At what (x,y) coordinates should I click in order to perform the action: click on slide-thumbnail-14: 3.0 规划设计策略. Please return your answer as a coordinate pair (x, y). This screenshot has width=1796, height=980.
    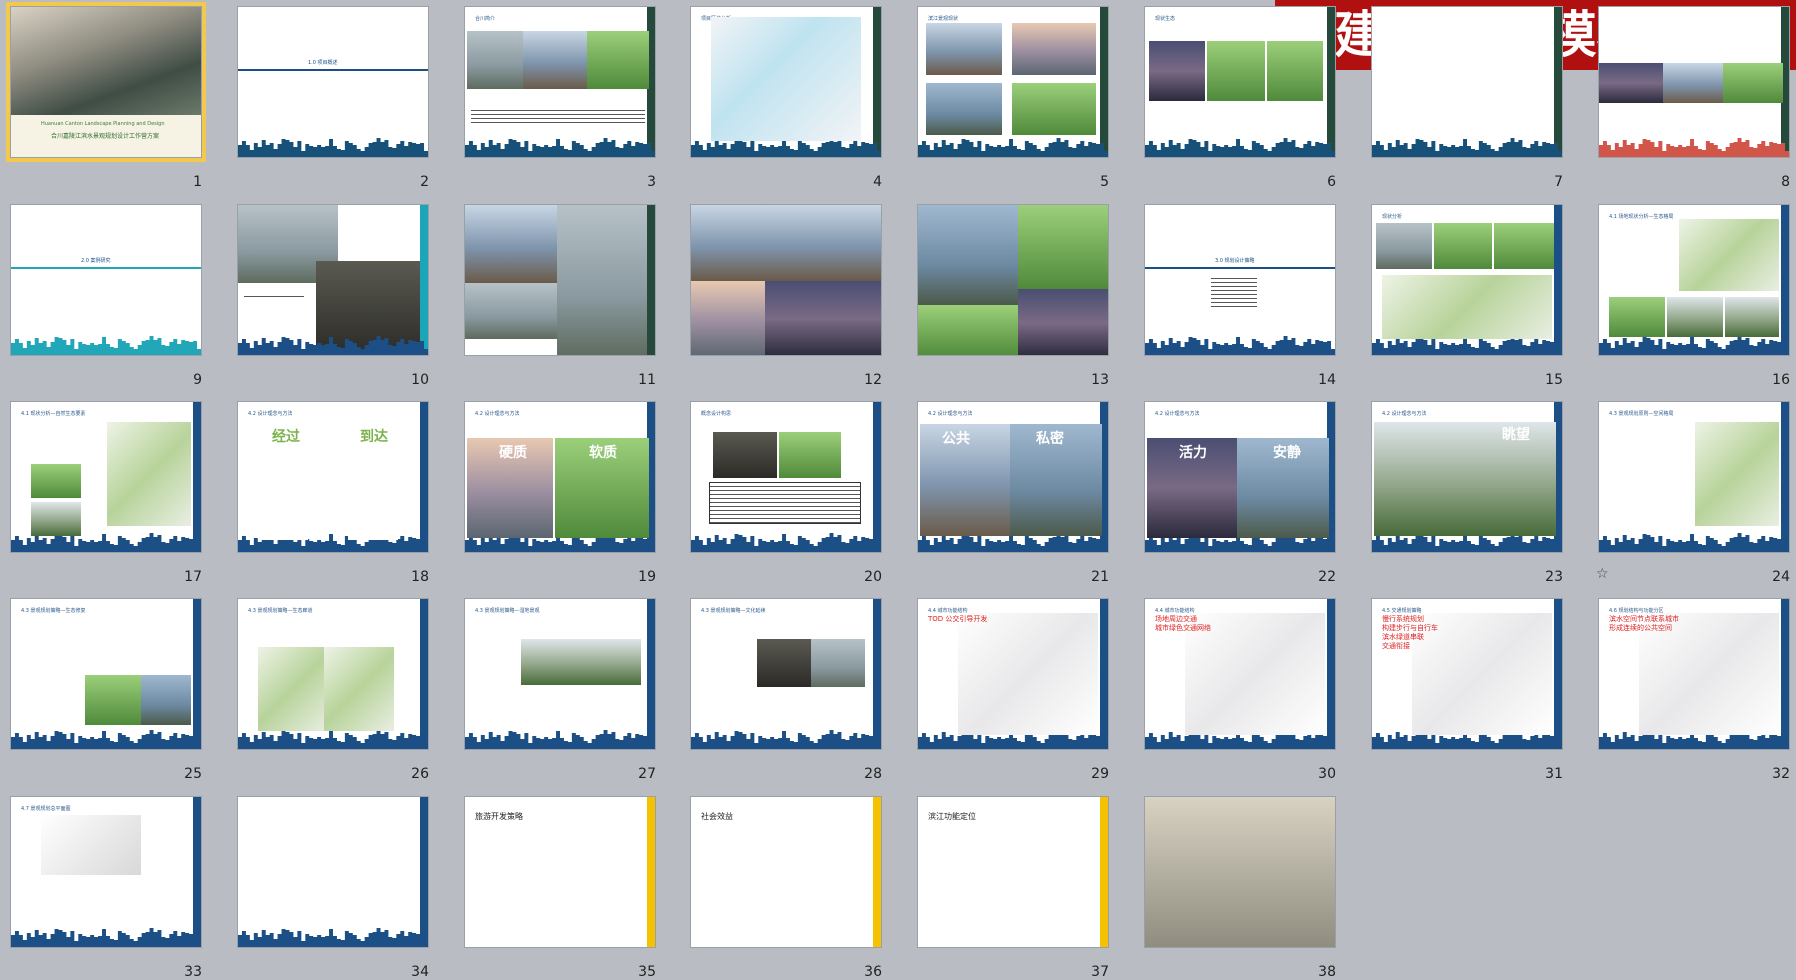
    Looking at the image, I should click on (1240, 280).